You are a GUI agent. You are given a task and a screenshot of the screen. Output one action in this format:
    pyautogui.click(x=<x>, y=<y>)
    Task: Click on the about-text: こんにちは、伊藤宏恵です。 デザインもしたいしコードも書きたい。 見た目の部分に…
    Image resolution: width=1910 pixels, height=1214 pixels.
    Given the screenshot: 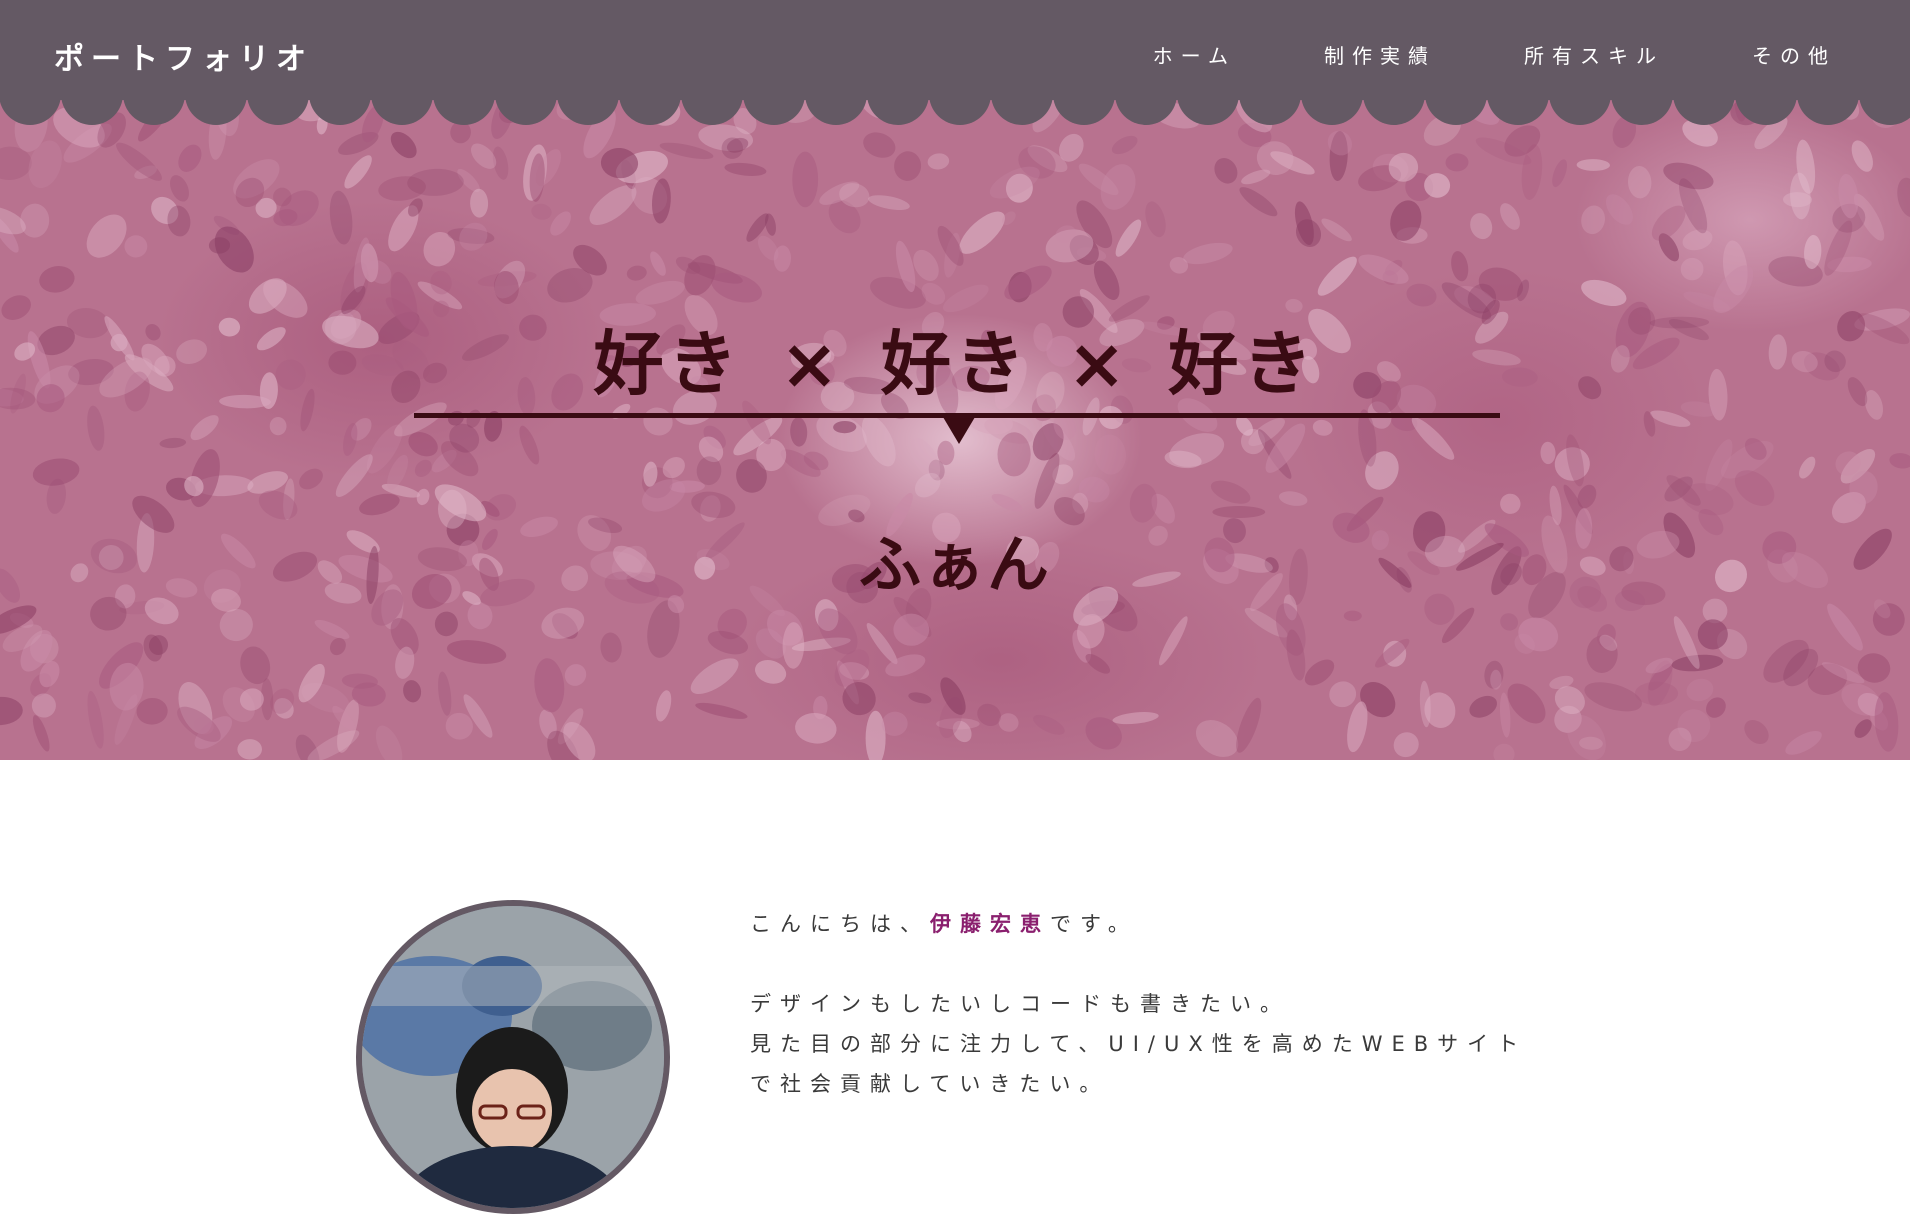 What is the action you would take?
    pyautogui.click(x=1150, y=1004)
    